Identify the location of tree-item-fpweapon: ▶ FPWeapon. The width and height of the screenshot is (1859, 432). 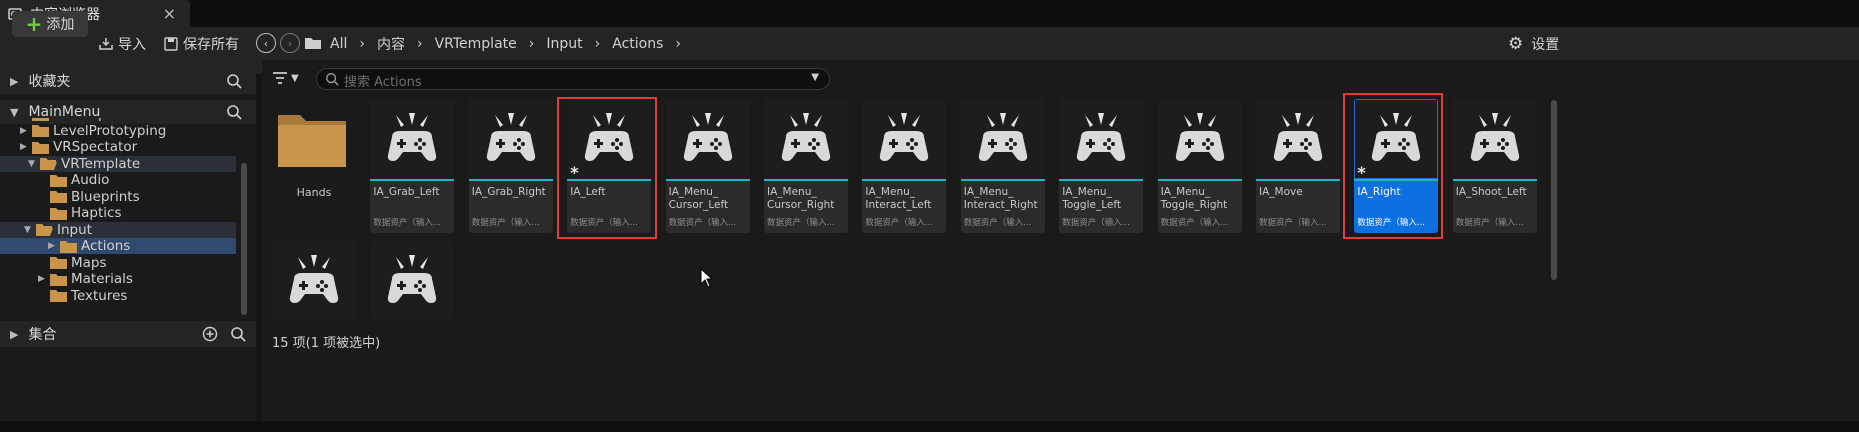
(118, 120).